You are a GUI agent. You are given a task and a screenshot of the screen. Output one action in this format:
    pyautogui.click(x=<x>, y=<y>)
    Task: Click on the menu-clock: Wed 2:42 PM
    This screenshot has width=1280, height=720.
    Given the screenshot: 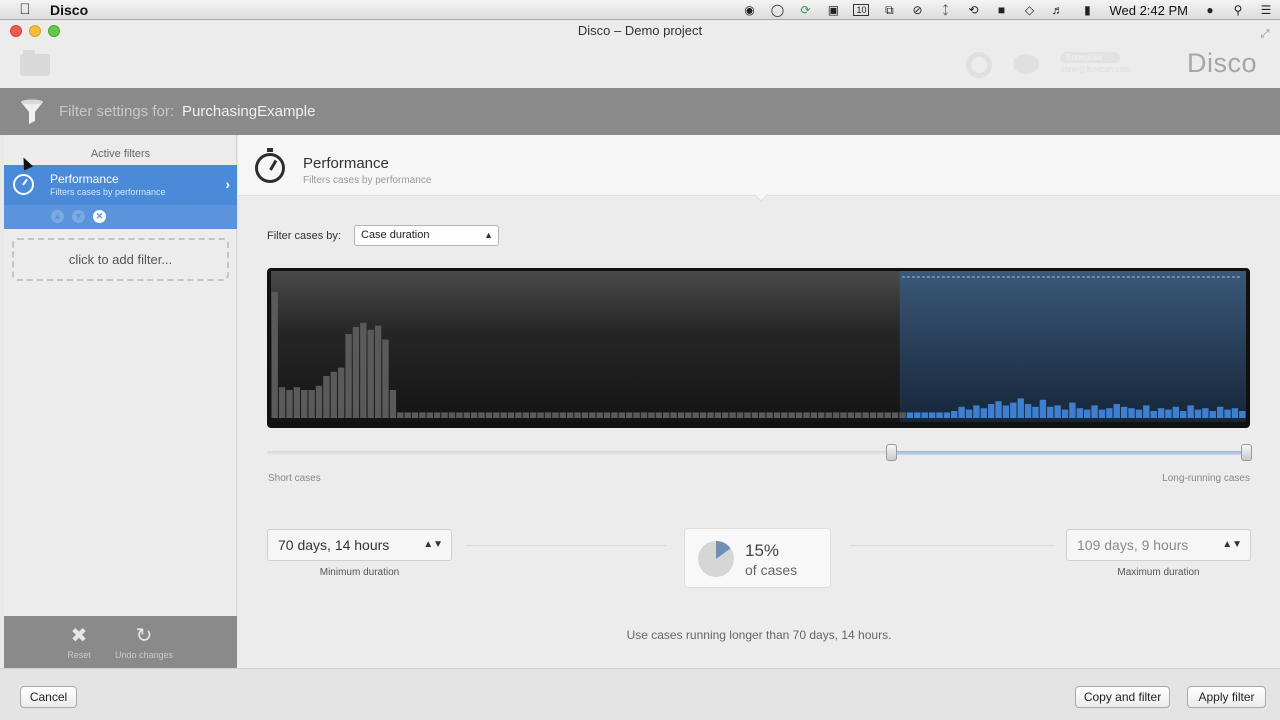 What is the action you would take?
    pyautogui.click(x=1148, y=10)
    